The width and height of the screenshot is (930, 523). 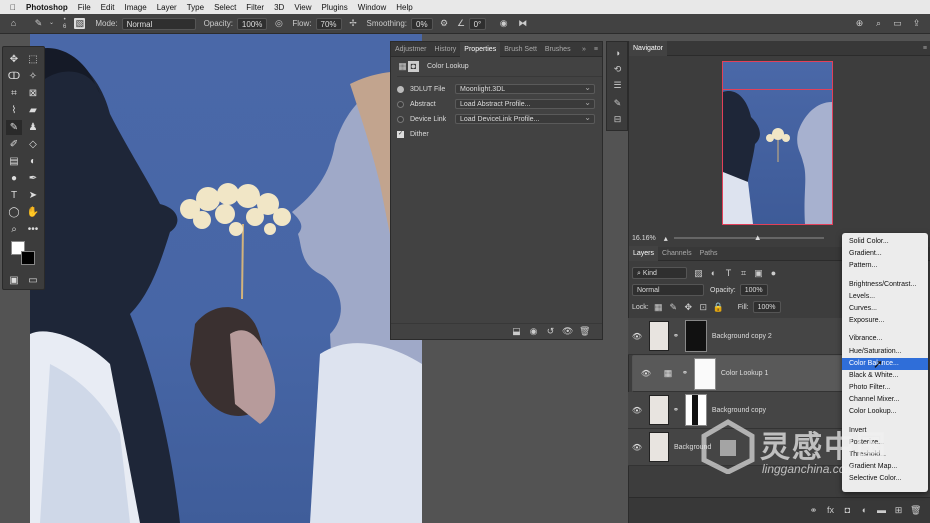 I want to click on menu-filter: Filter, so click(x=255, y=7).